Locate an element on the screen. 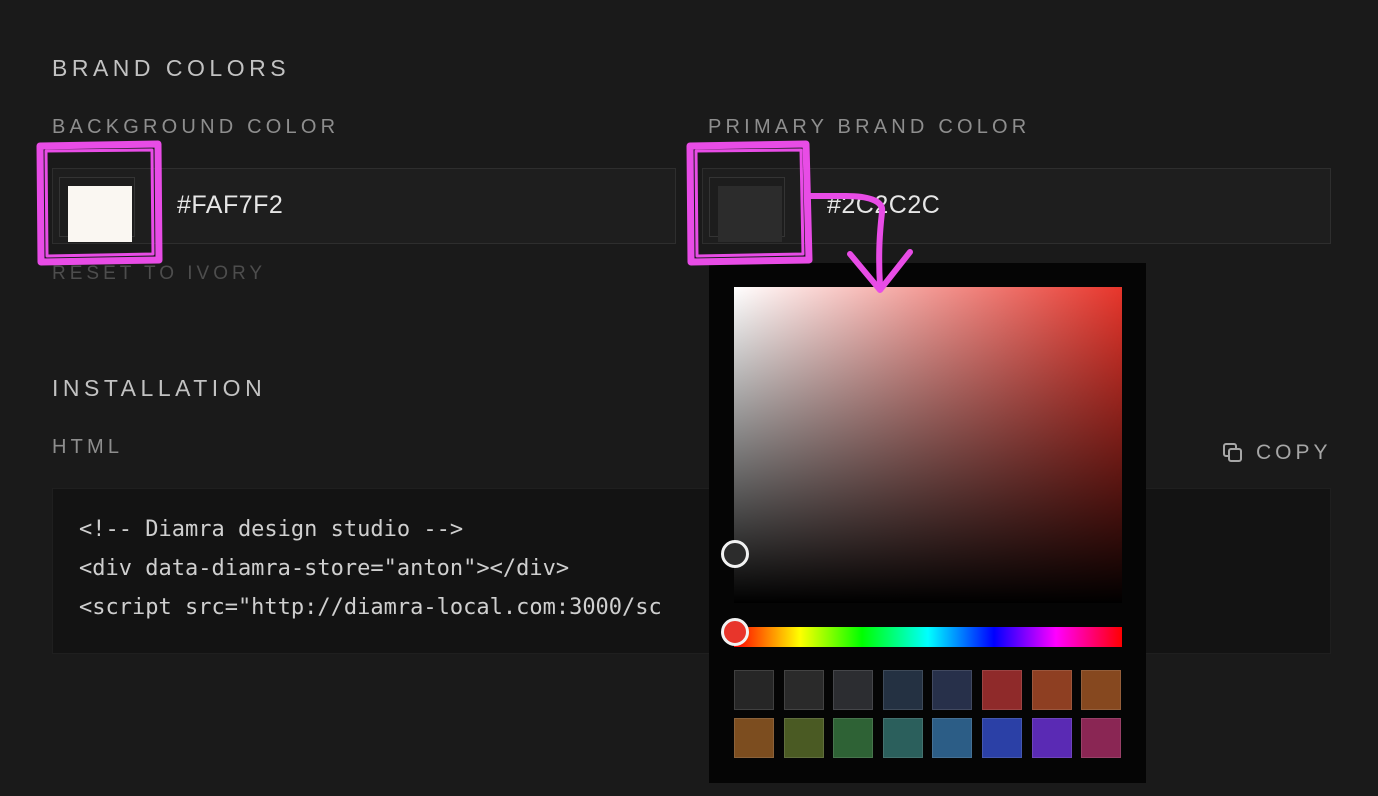  background-color-swatch-button is located at coordinates (97, 209).